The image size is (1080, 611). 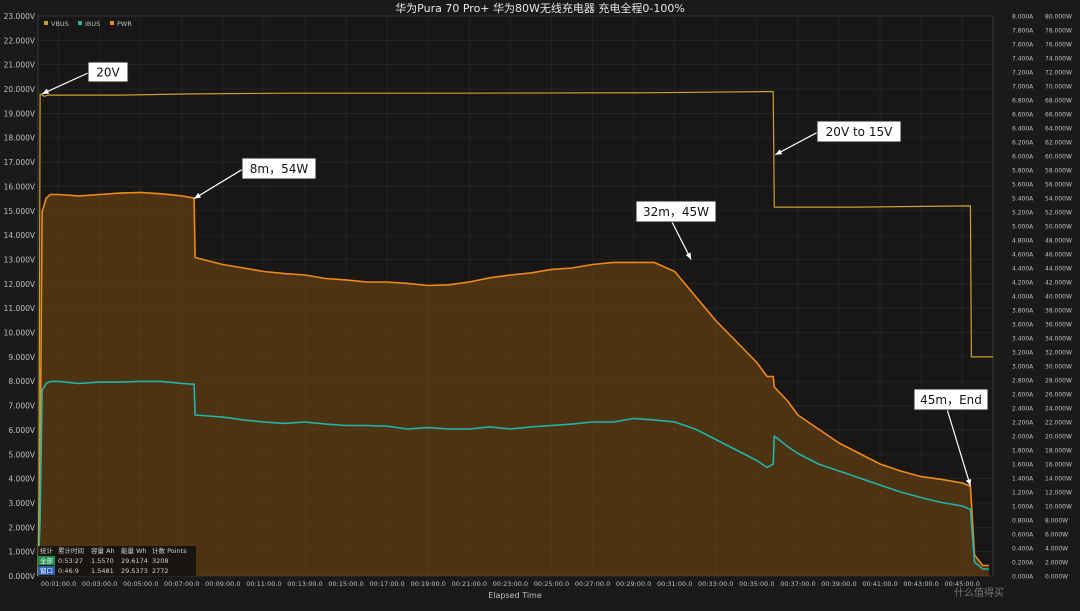 What do you see at coordinates (20, 186) in the screenshot?
I see `y-left-tick-label: 16.000V` at bounding box center [20, 186].